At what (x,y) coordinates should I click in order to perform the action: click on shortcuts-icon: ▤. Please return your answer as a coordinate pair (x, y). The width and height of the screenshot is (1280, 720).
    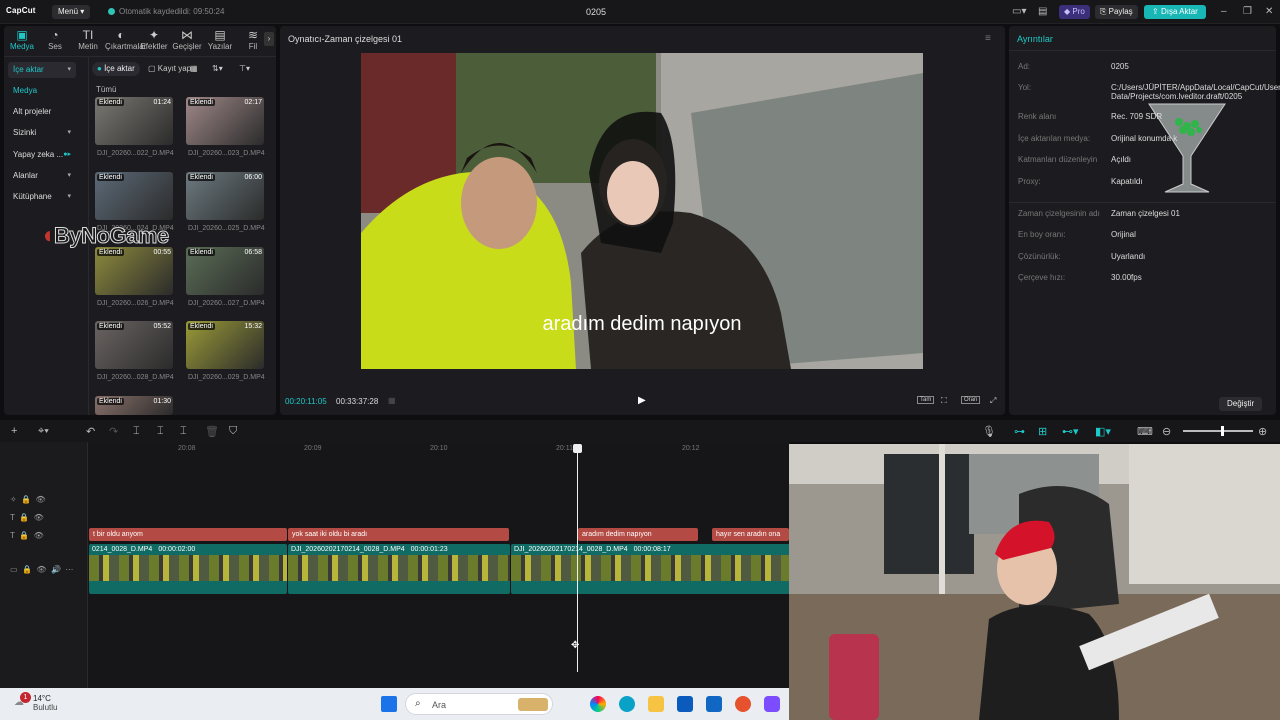
    Looking at the image, I should click on (1042, 11).